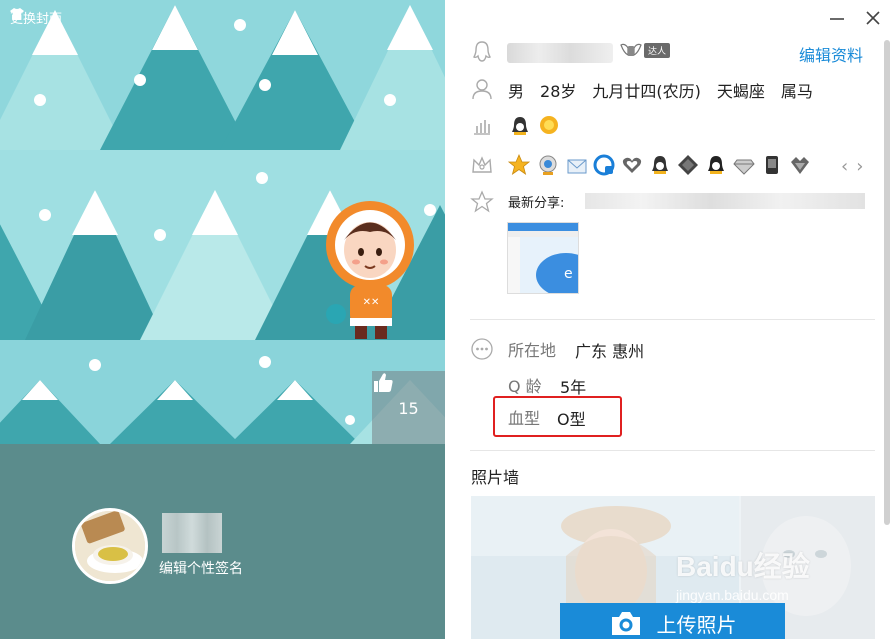 Image resolution: width=893 pixels, height=639 pixels. What do you see at coordinates (482, 201) in the screenshot?
I see `star-icon` at bounding box center [482, 201].